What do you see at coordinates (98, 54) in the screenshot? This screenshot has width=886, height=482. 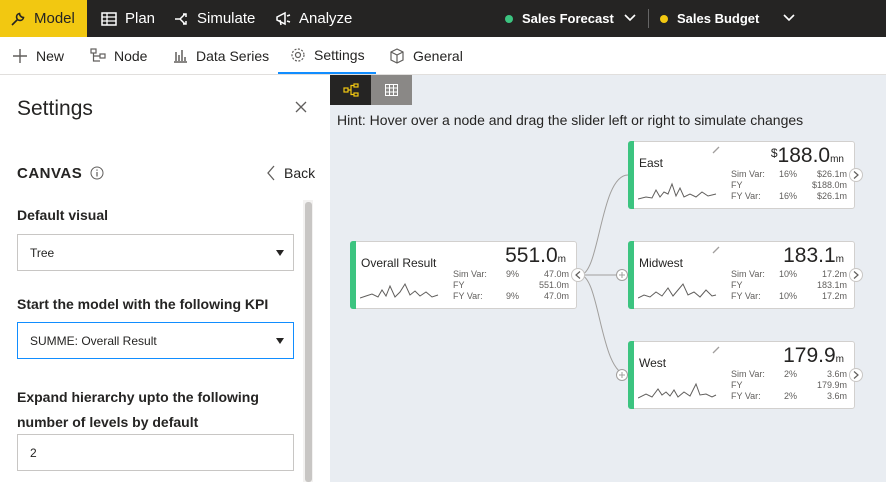 I see `node-icon` at bounding box center [98, 54].